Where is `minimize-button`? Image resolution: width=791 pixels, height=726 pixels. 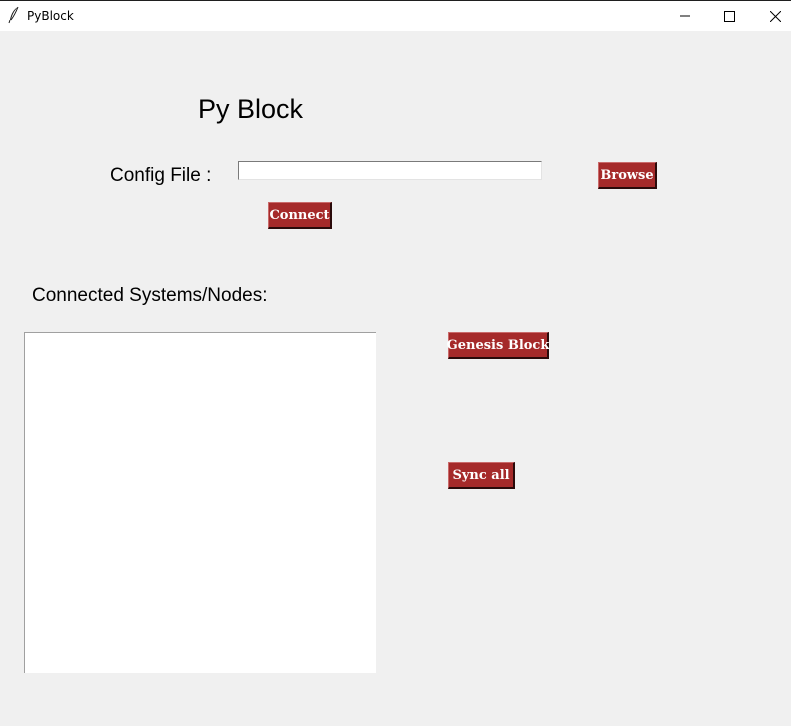 minimize-button is located at coordinates (685, 16).